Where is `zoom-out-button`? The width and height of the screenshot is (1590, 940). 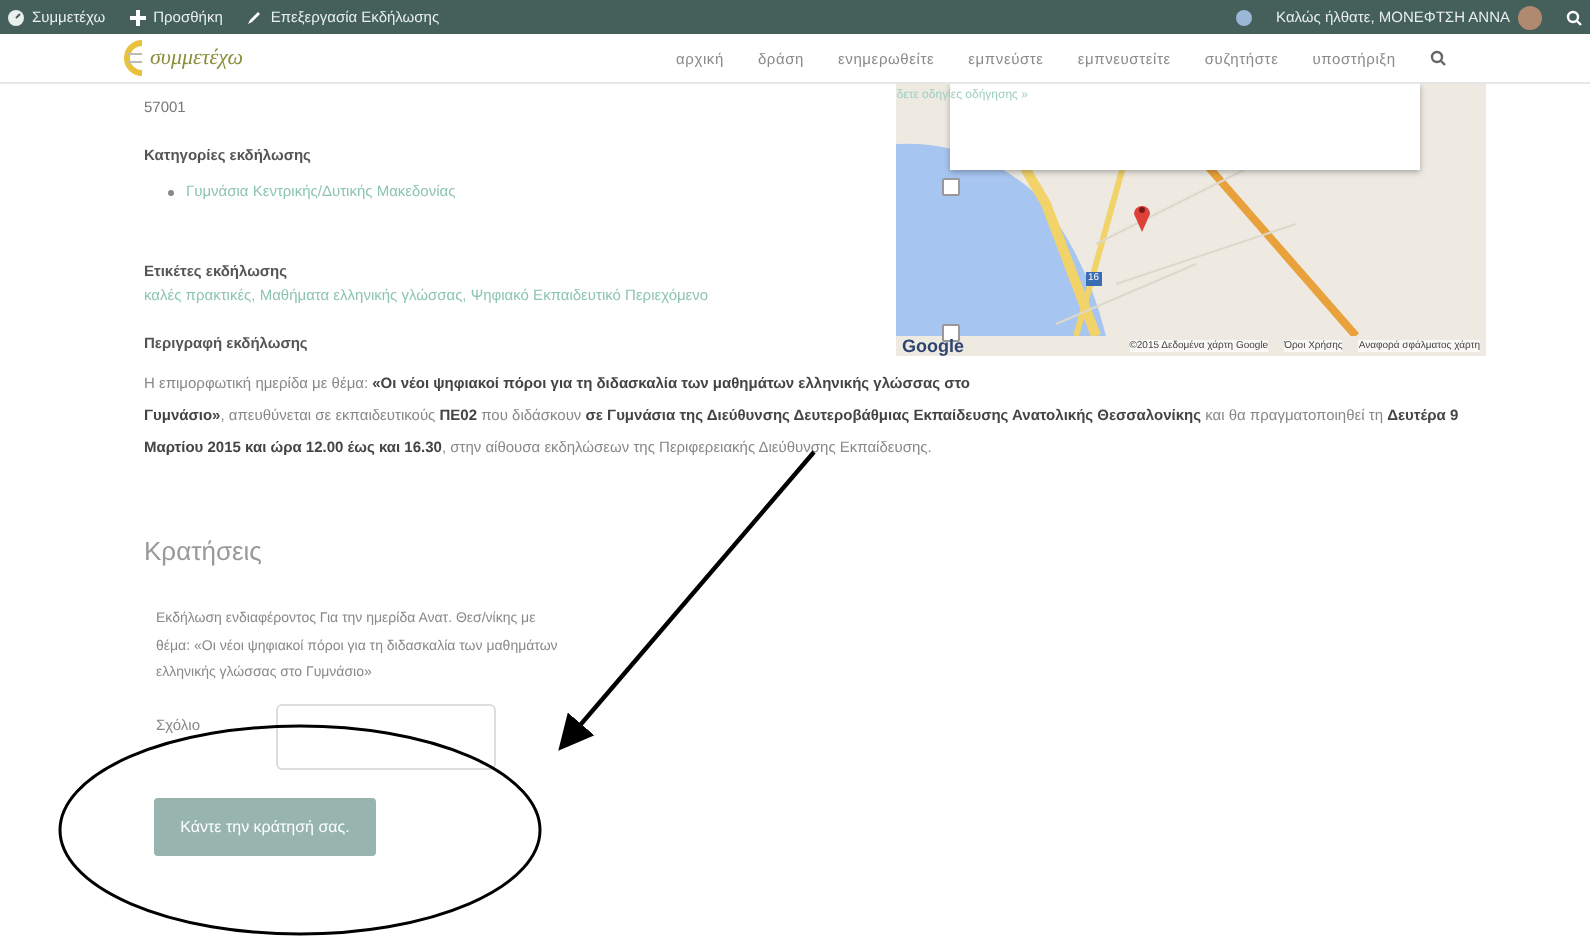
zoom-out-button is located at coordinates (951, 333).